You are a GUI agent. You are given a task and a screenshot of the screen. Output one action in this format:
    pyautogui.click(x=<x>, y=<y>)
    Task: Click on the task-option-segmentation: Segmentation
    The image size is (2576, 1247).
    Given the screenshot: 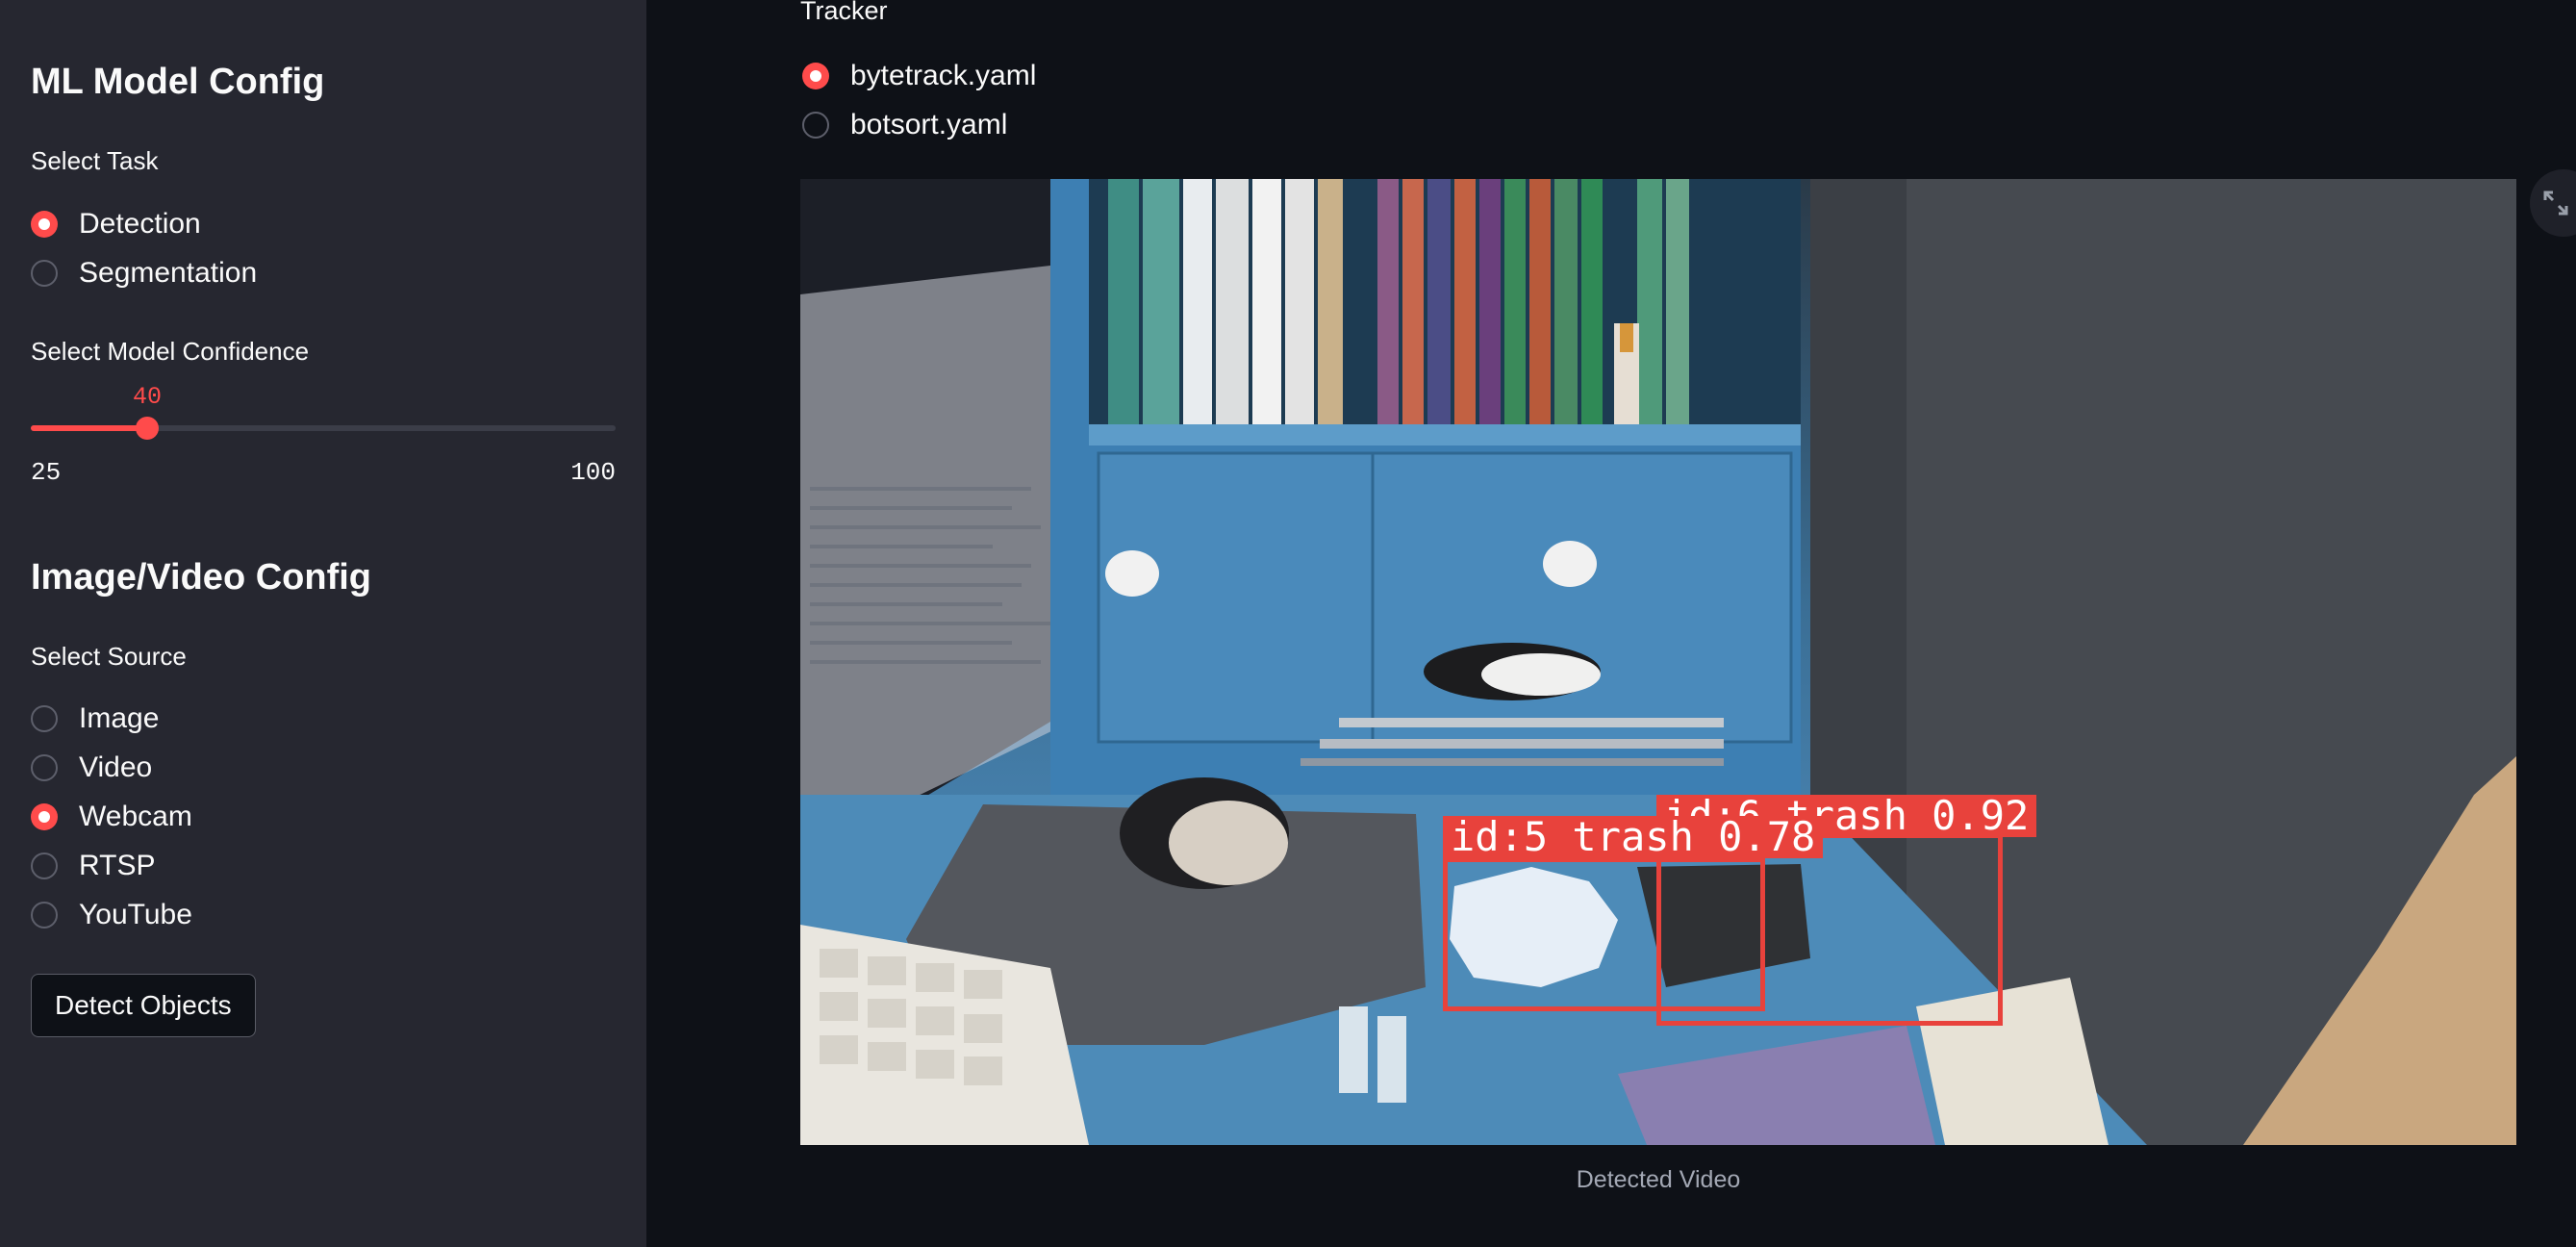 What is the action you would take?
    pyautogui.click(x=144, y=273)
    